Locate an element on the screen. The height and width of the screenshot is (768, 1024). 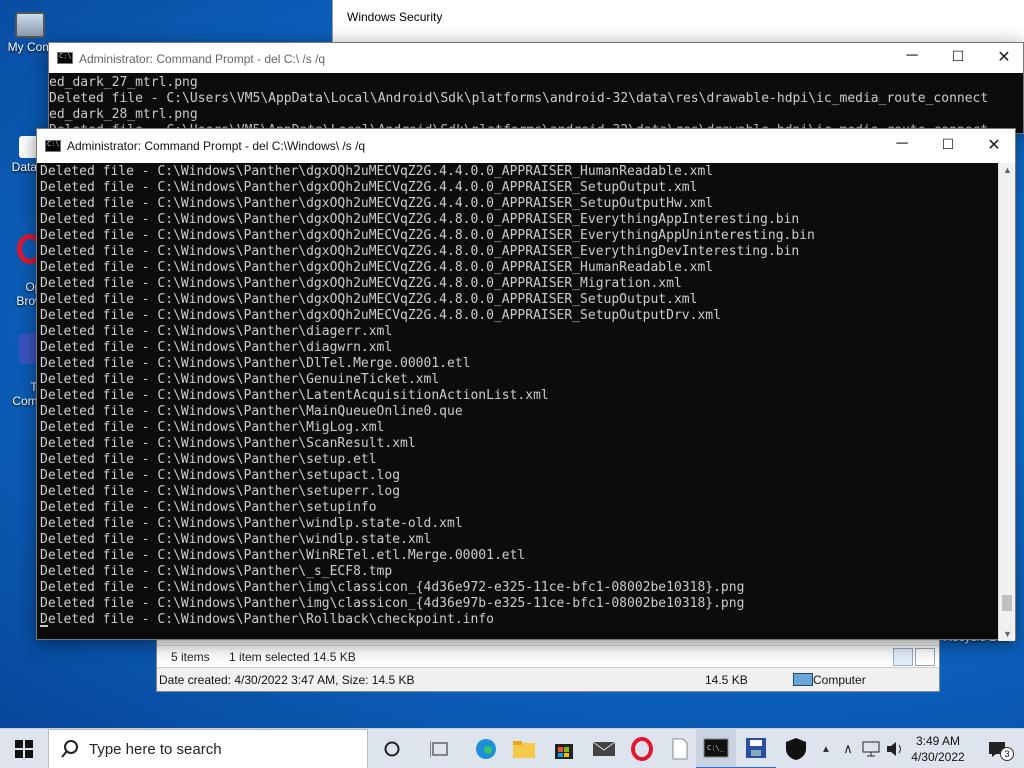
start-button is located at coordinates (24, 748).